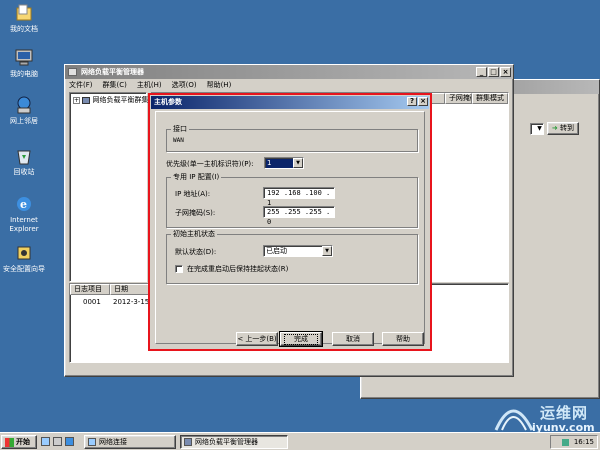 The image size is (600, 450). What do you see at coordinates (24, 156) in the screenshot?
I see `recycle-bin-icon` at bounding box center [24, 156].